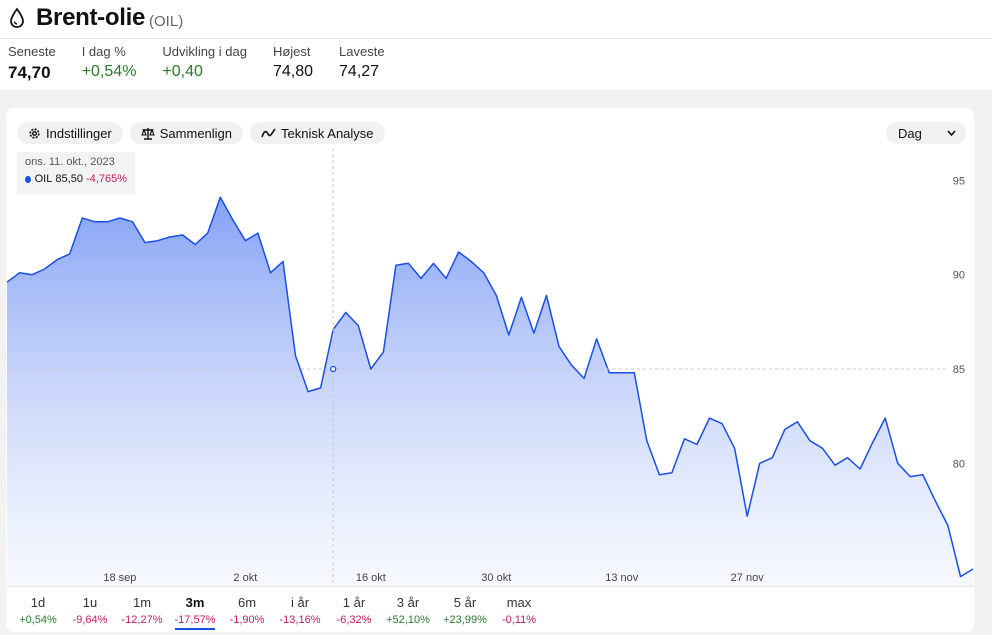  I want to click on gear-icon, so click(34, 133).